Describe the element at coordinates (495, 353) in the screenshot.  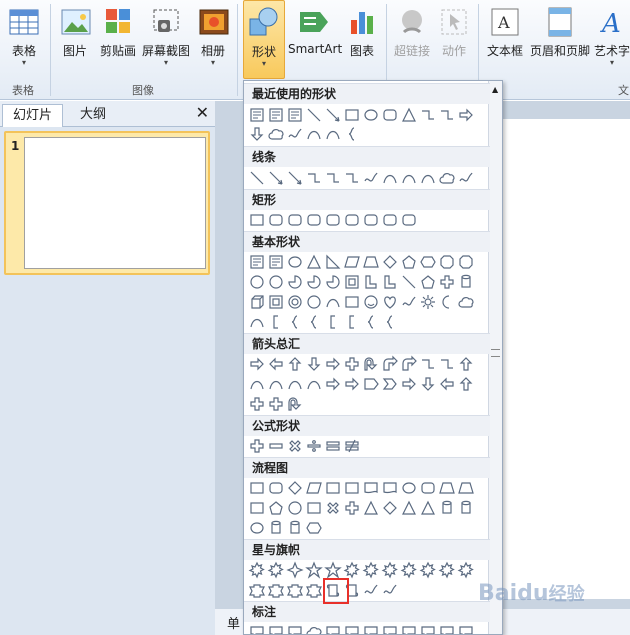
I see `scroll-grip-icon` at that location.